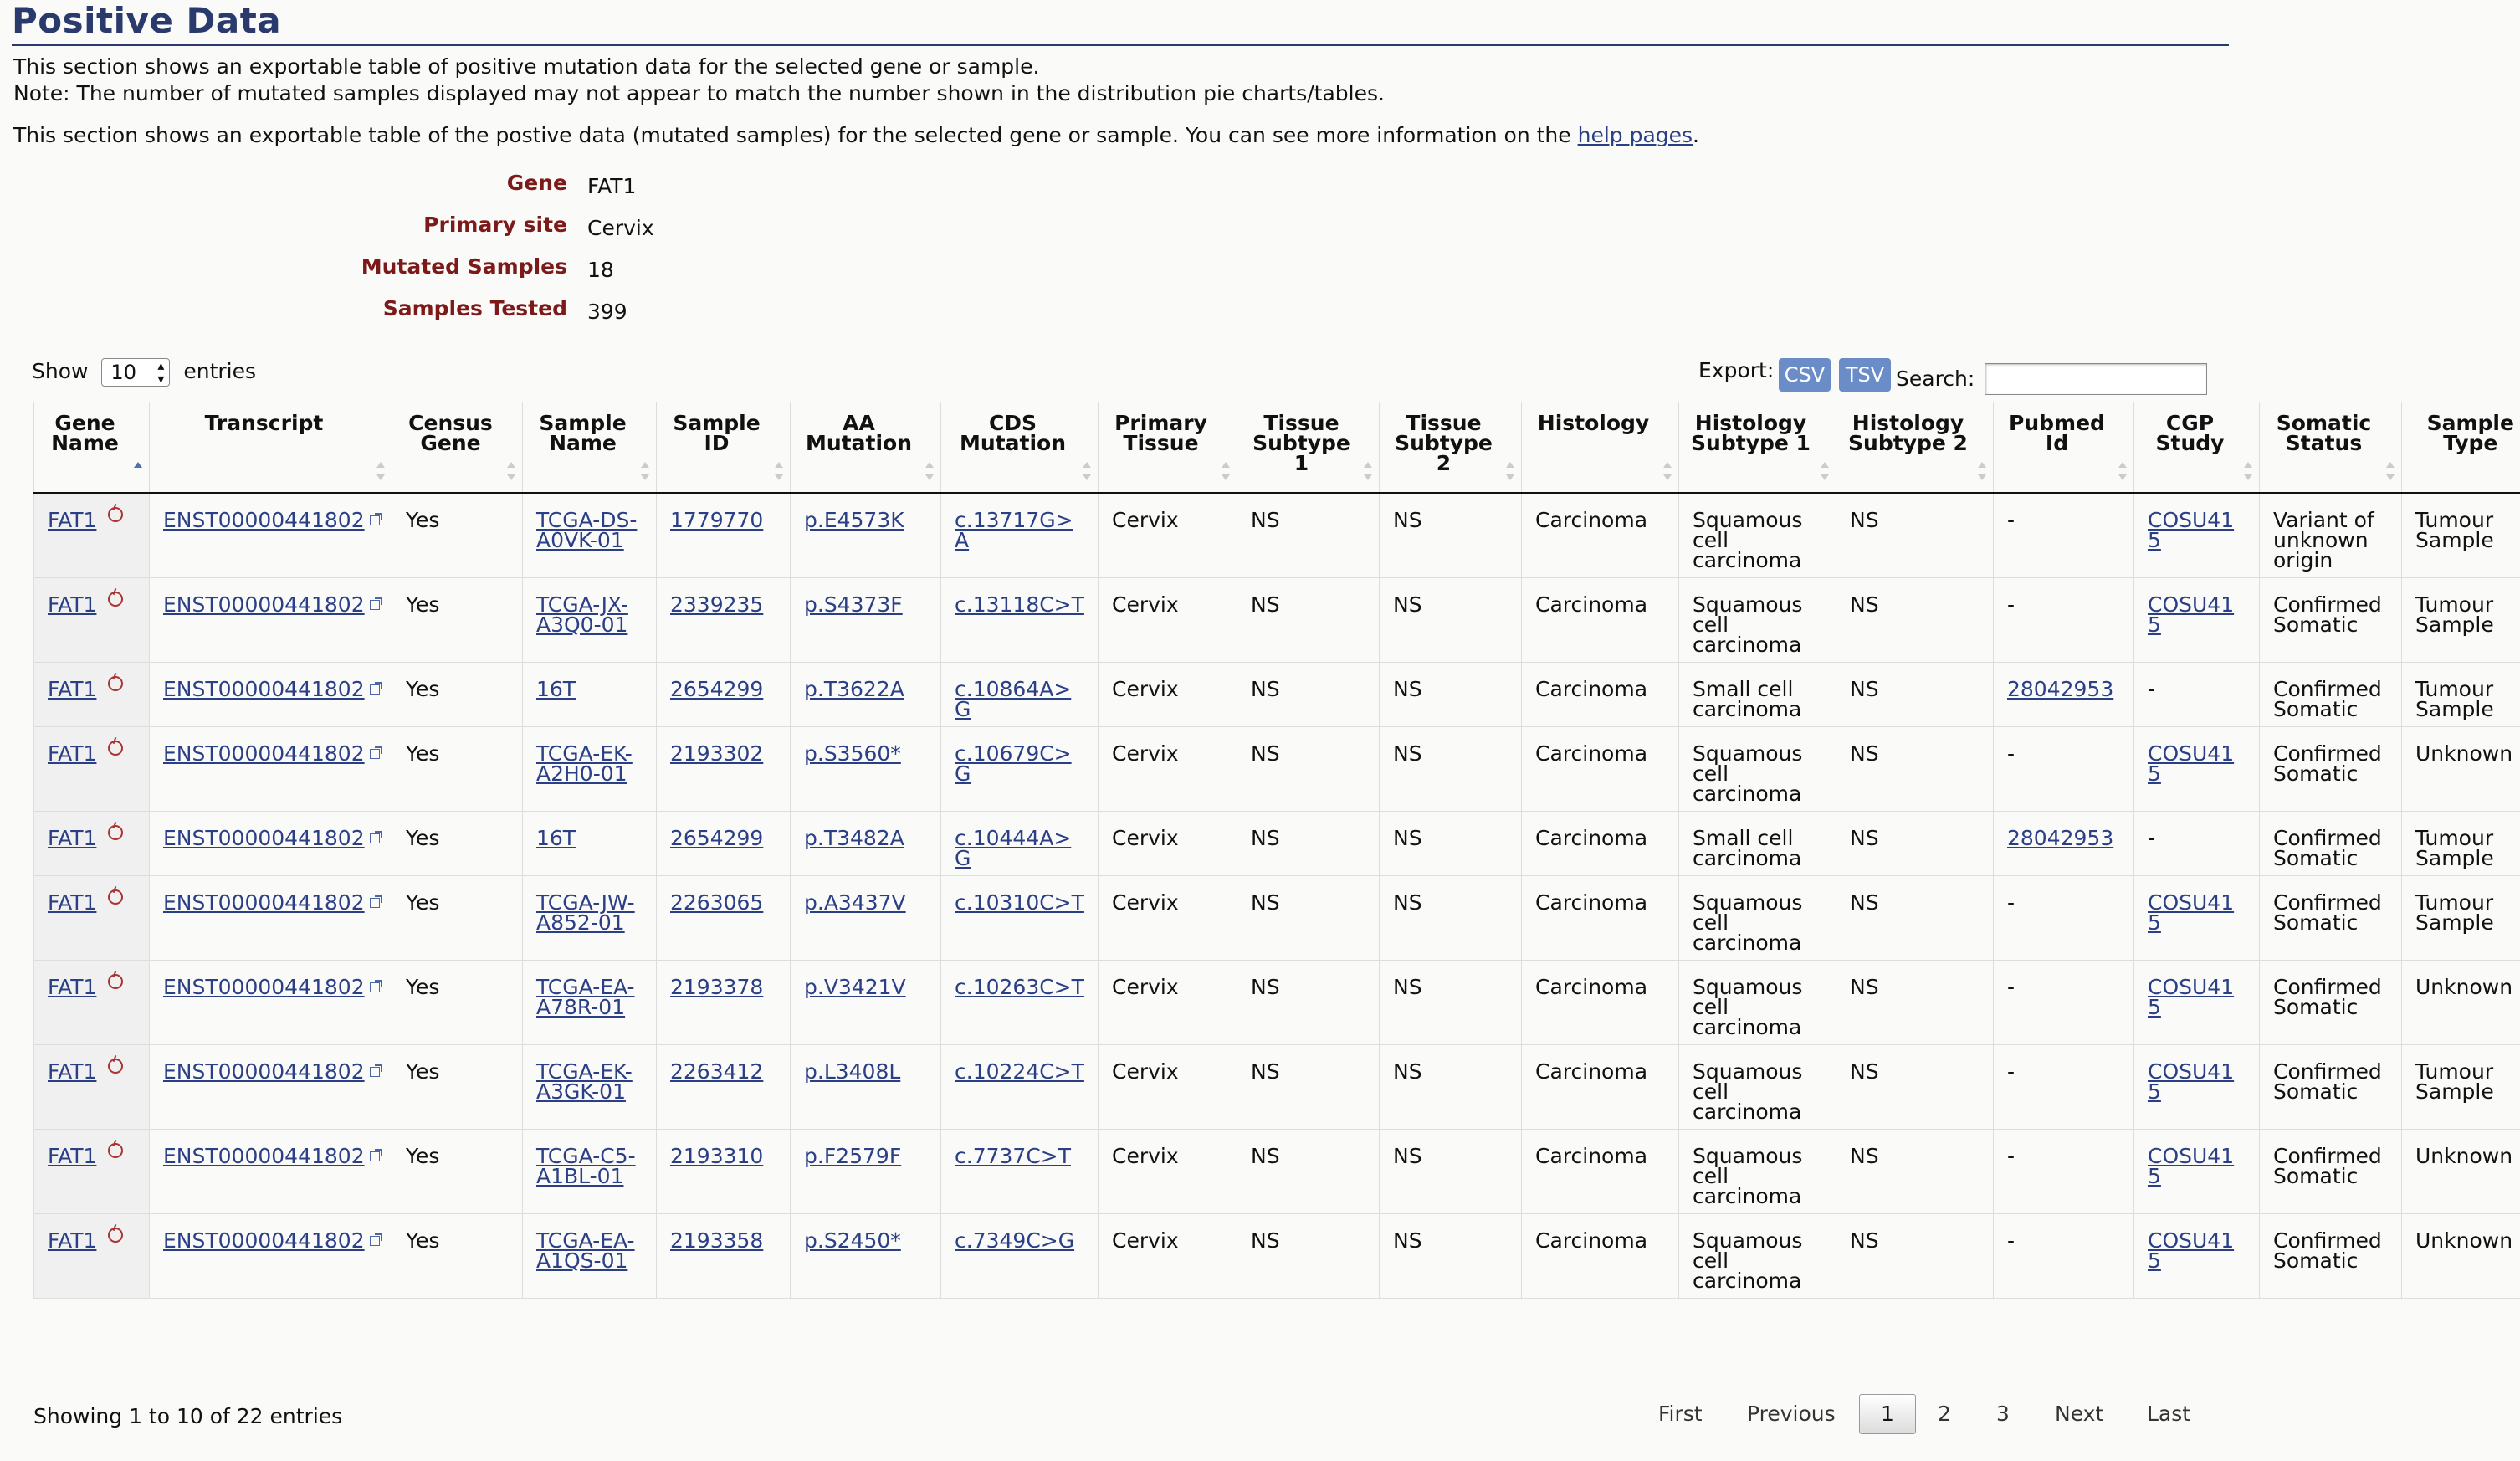  Describe the element at coordinates (855, 987) in the screenshot. I see `cell-link: p.V3421V` at that location.